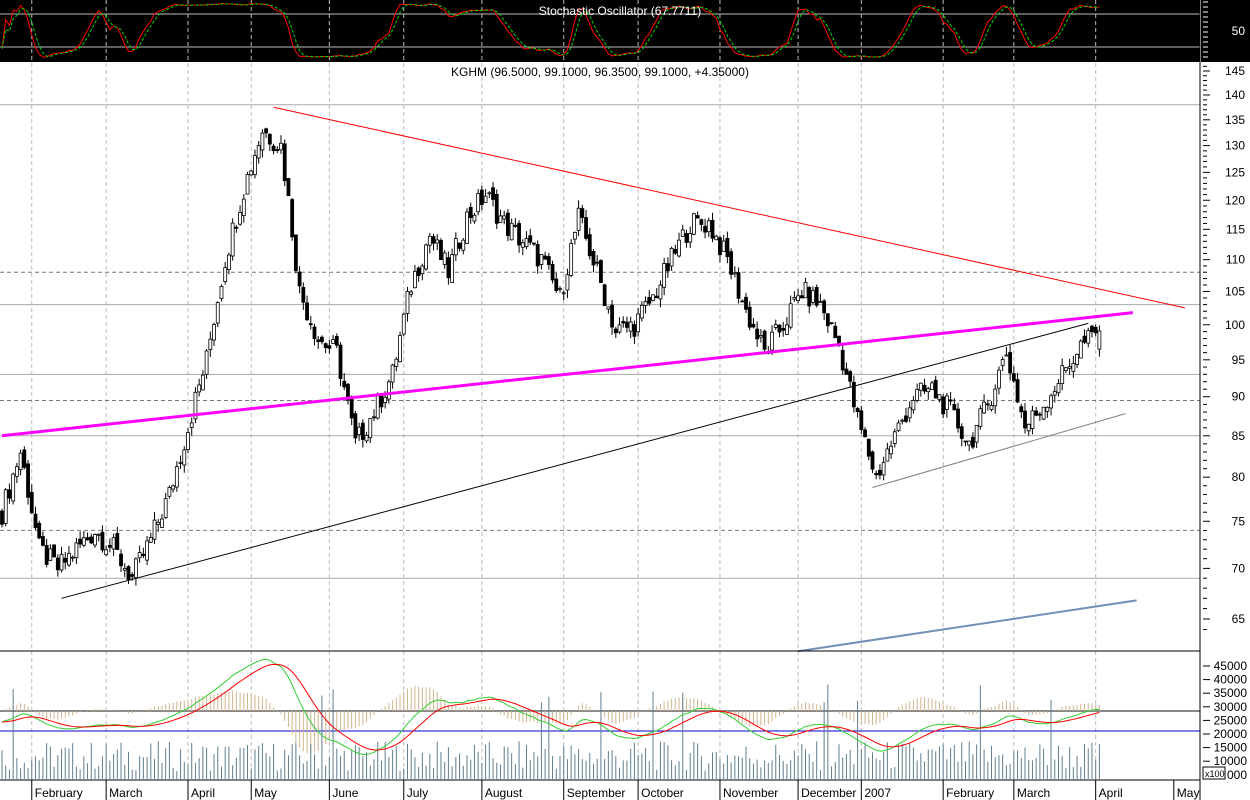 Image resolution: width=1250 pixels, height=800 pixels. What do you see at coordinates (1215, 774) in the screenshot?
I see `volume-multiplier-label: x100` at bounding box center [1215, 774].